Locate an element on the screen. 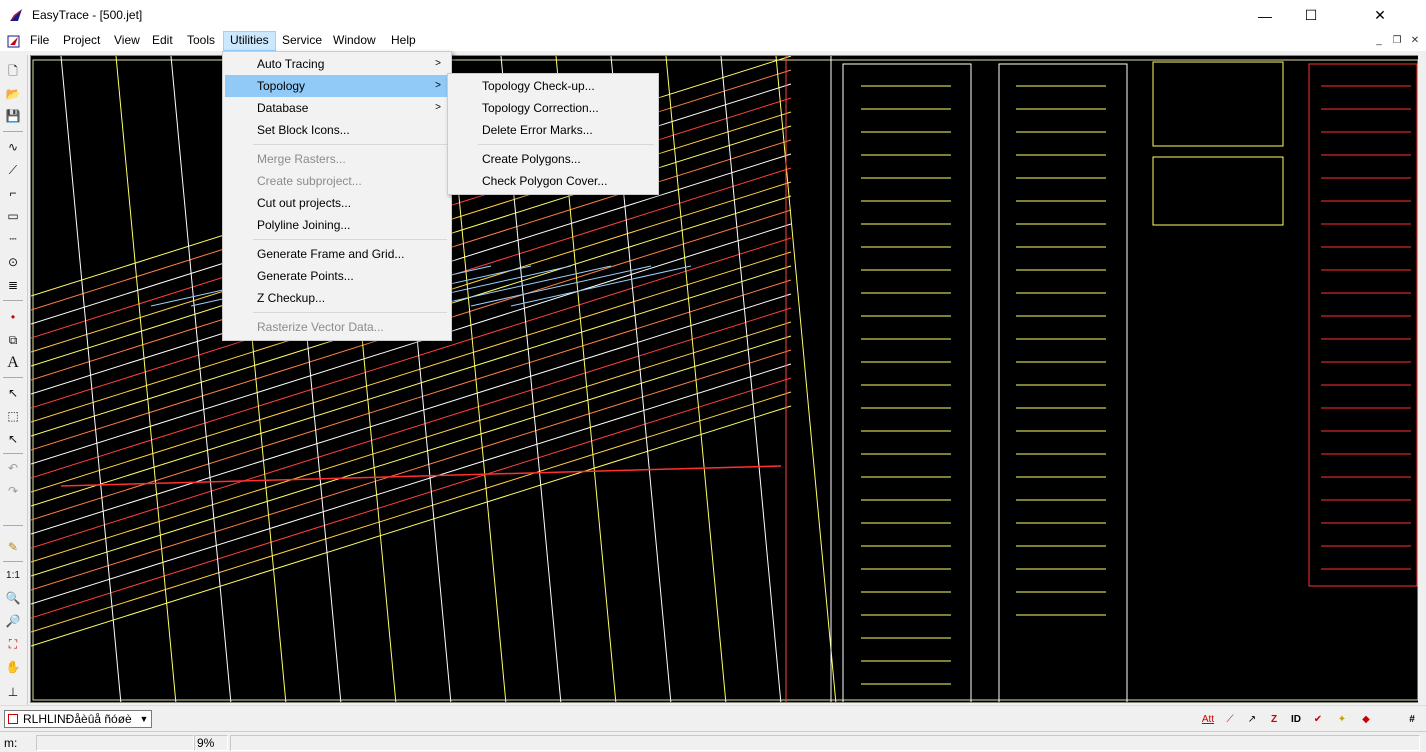 The width and height of the screenshot is (1426, 752). document-icon is located at coordinates (14, 41).